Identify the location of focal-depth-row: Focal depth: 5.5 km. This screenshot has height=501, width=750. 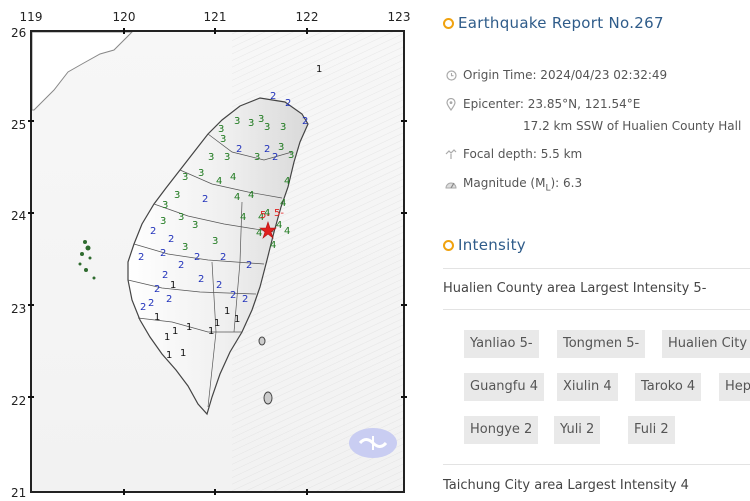
(513, 154).